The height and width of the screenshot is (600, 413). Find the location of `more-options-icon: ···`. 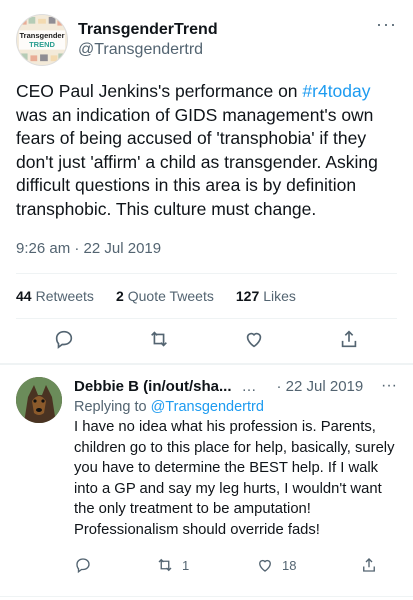

more-options-icon: ··· is located at coordinates (386, 24).